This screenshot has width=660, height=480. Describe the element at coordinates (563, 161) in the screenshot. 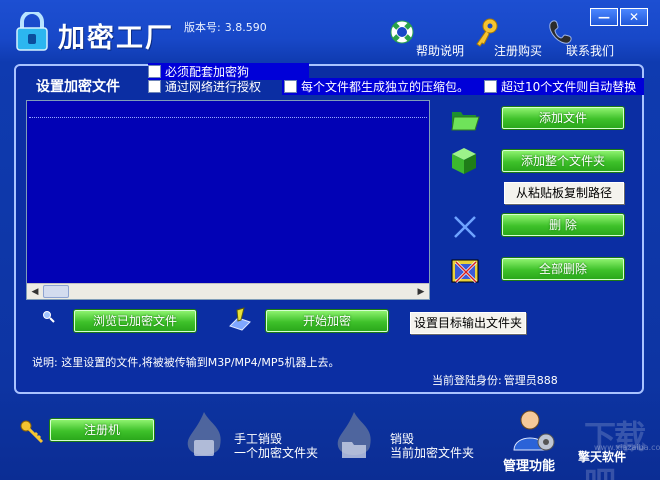

I see `add-folder-button: 添加整个文件夹` at that location.